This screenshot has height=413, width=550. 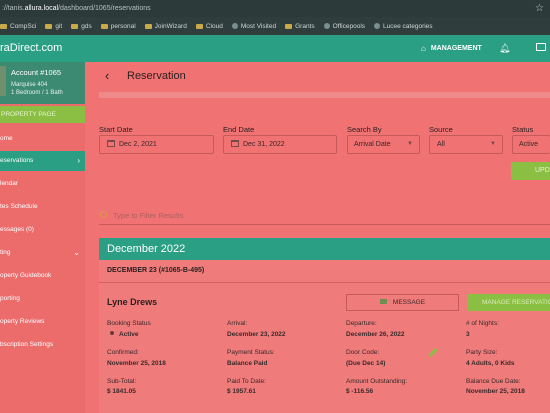 I want to click on update-button: UPD, so click(x=530, y=171).